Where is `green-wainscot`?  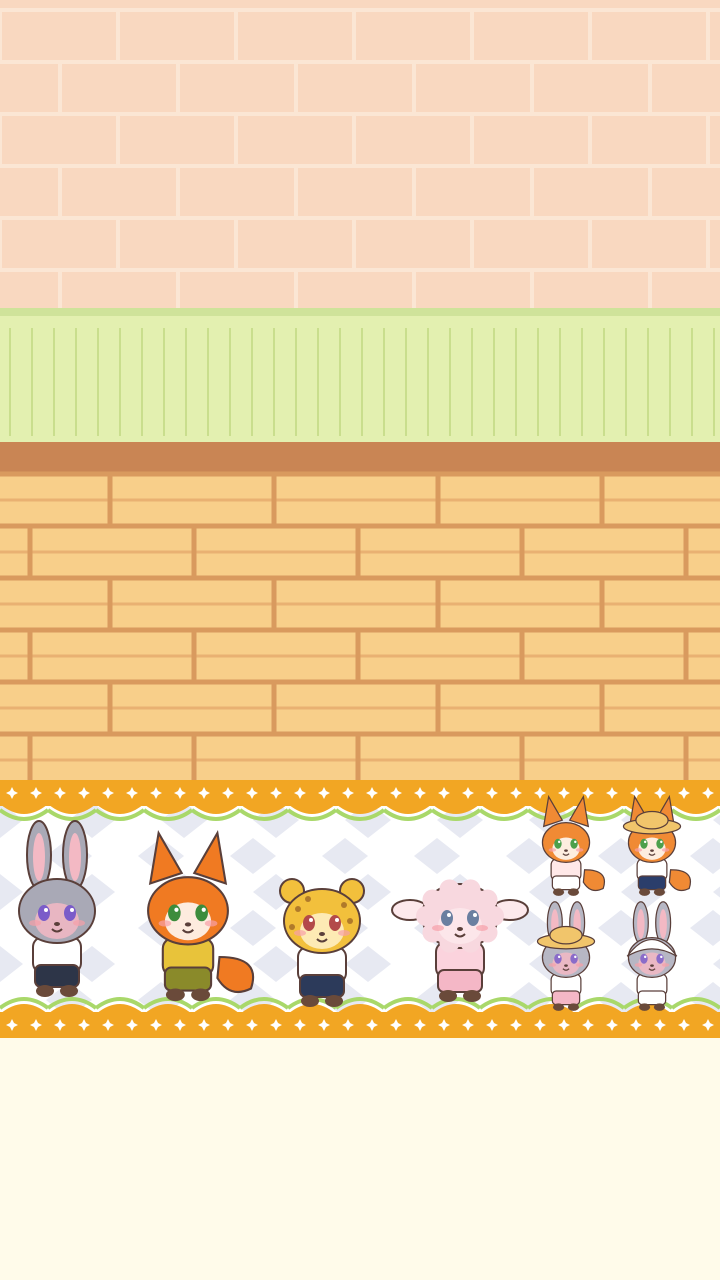 green-wainscot is located at coordinates (360, 379).